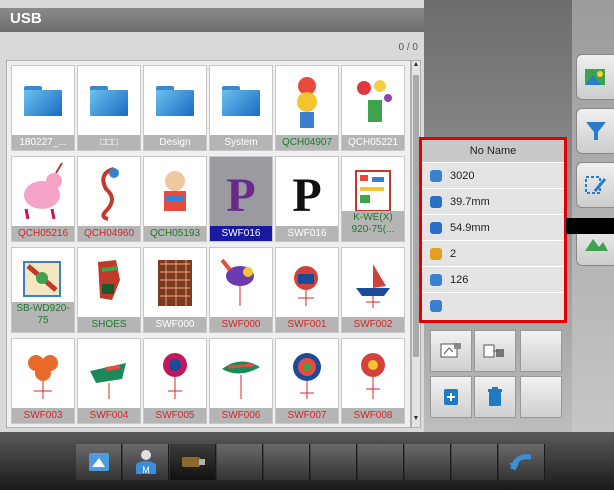 This screenshot has width=614, height=490. Describe the element at coordinates (109, 290) in the screenshot. I see `design-item: SHOES` at that location.